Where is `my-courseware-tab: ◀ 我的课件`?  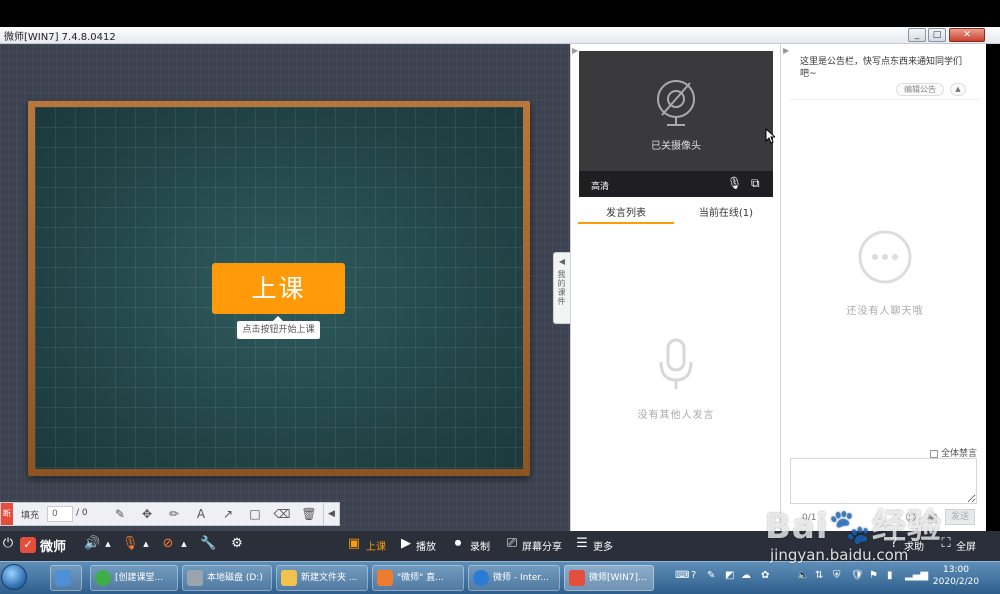
my-courseware-tab: ◀ 我的课件 is located at coordinates (561, 288).